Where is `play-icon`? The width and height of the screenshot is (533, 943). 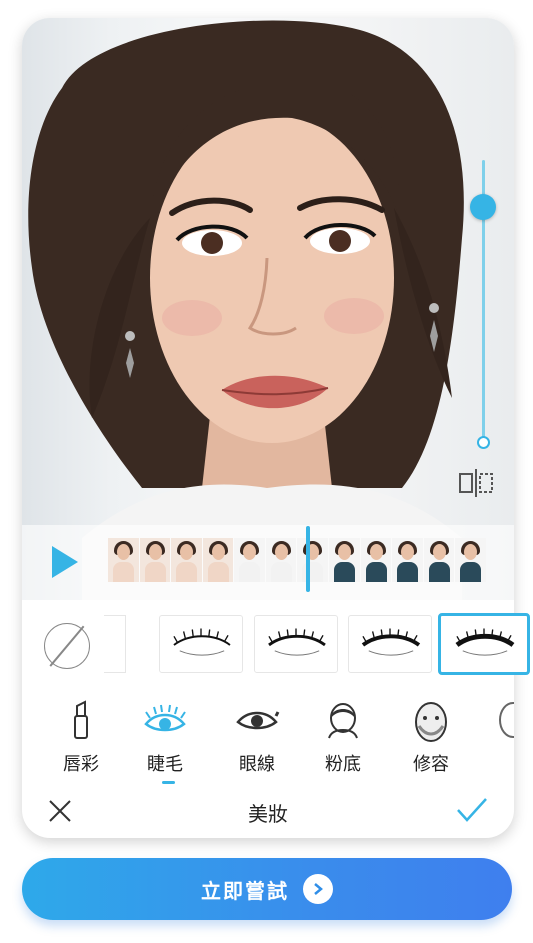
play-icon is located at coordinates (65, 562).